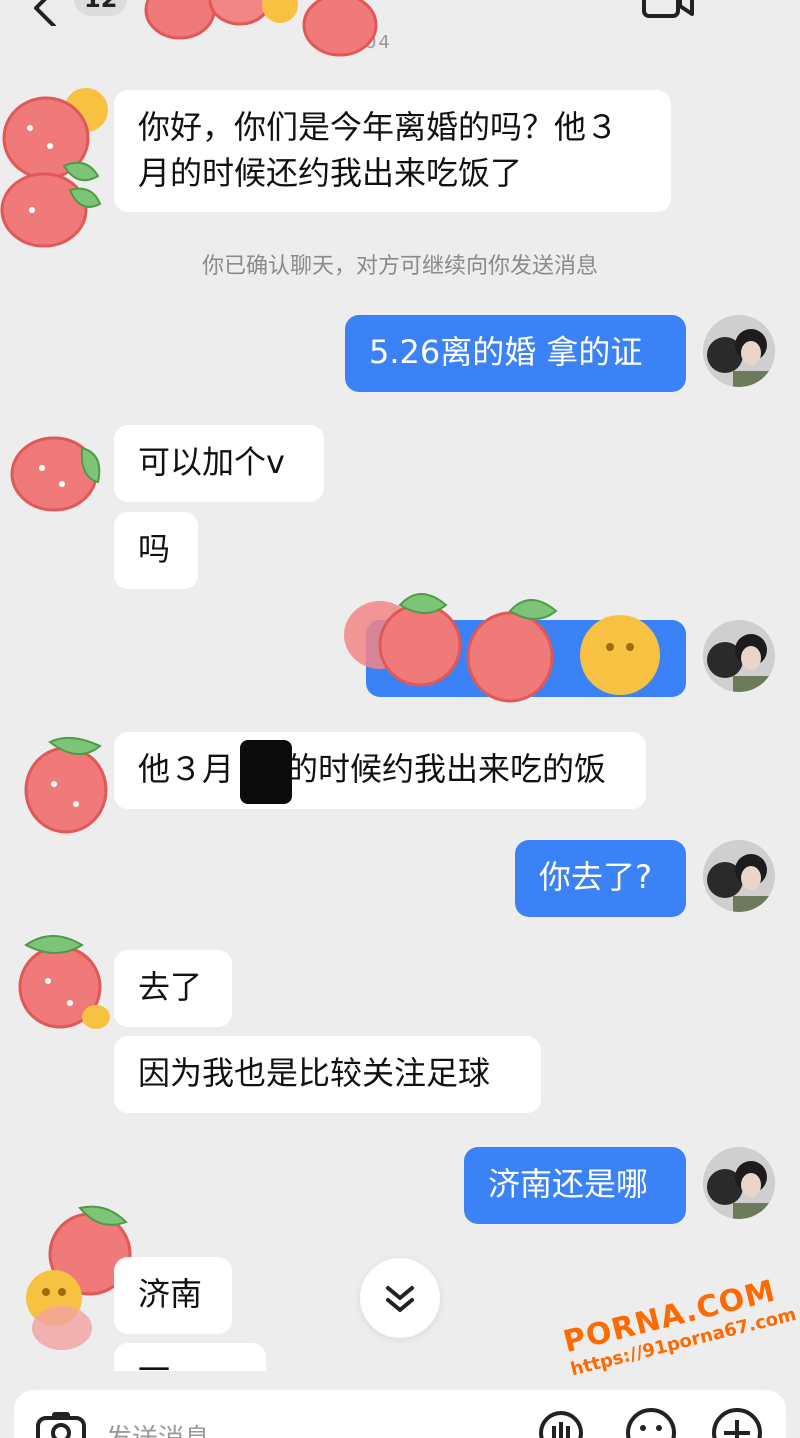 The width and height of the screenshot is (800, 1438). Describe the element at coordinates (399, 266) in the screenshot. I see `chat-confirm-notice: 你已确认聊天，对方可继续向你发送消息` at that location.